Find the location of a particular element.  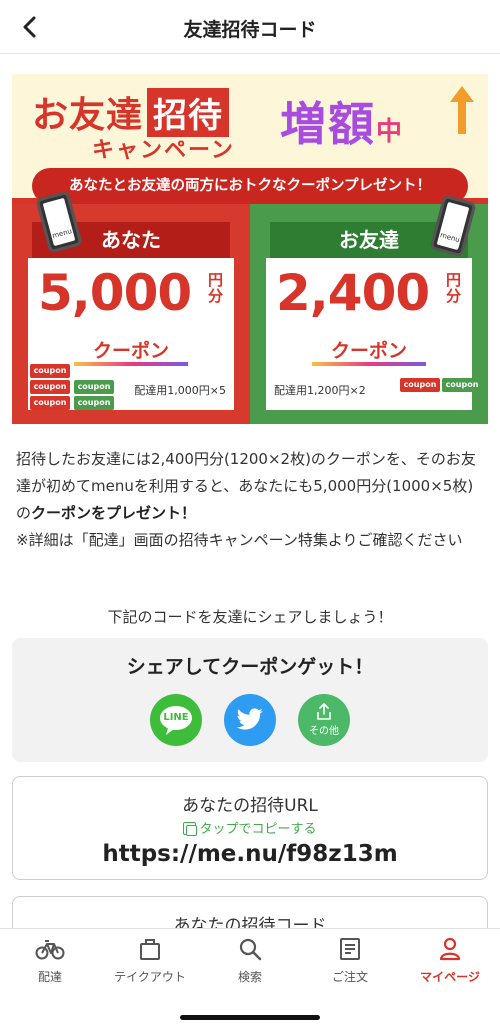

increase-label: 増額中 is located at coordinates (342, 121).